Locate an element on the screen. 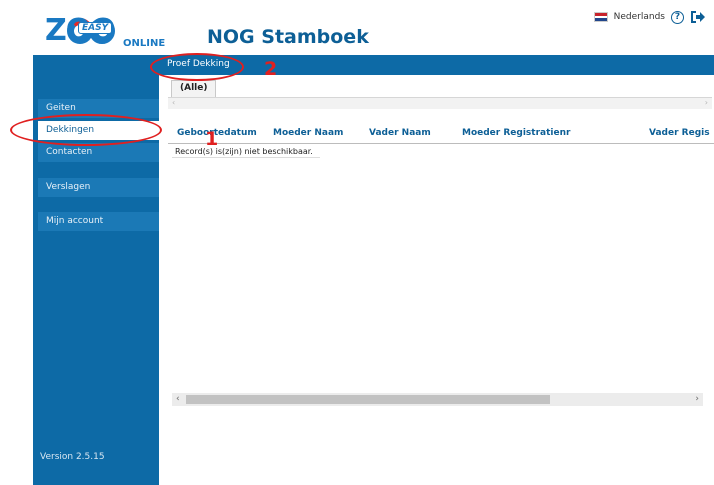  version-label: Version 2.5.15 is located at coordinates (72, 457).